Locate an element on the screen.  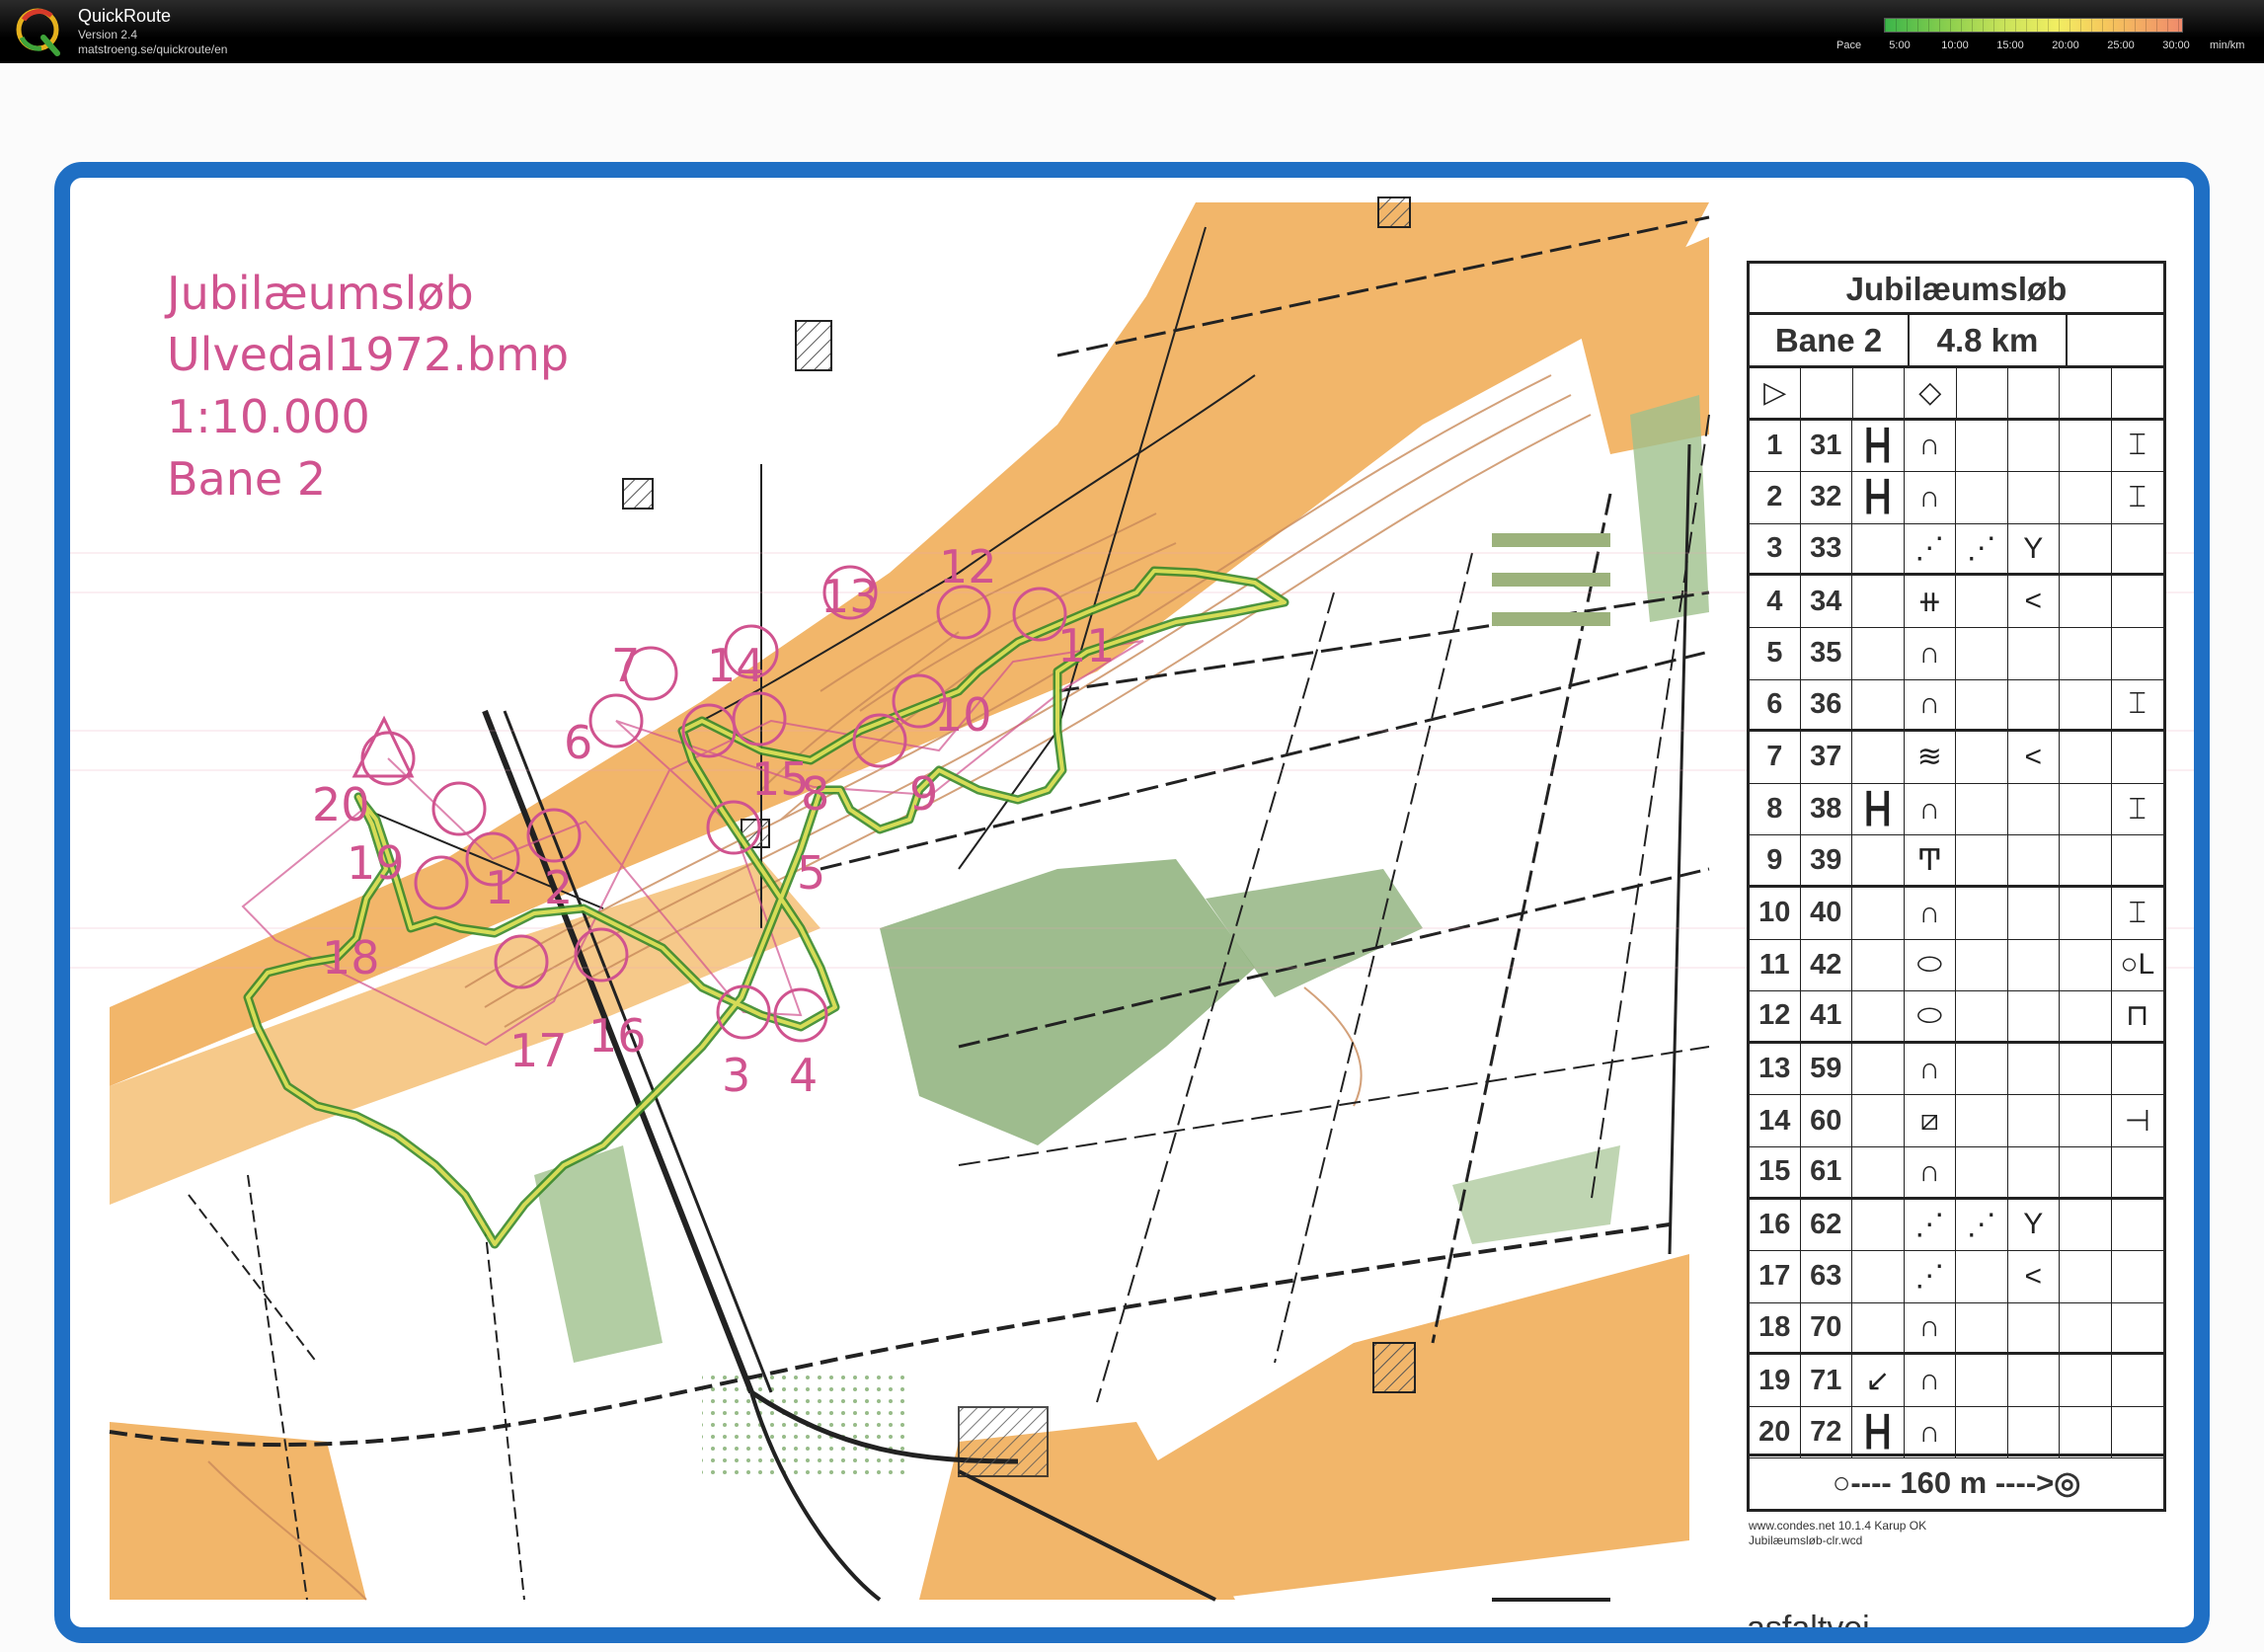
cd-control-number: 17 is located at coordinates (1776, 1276).